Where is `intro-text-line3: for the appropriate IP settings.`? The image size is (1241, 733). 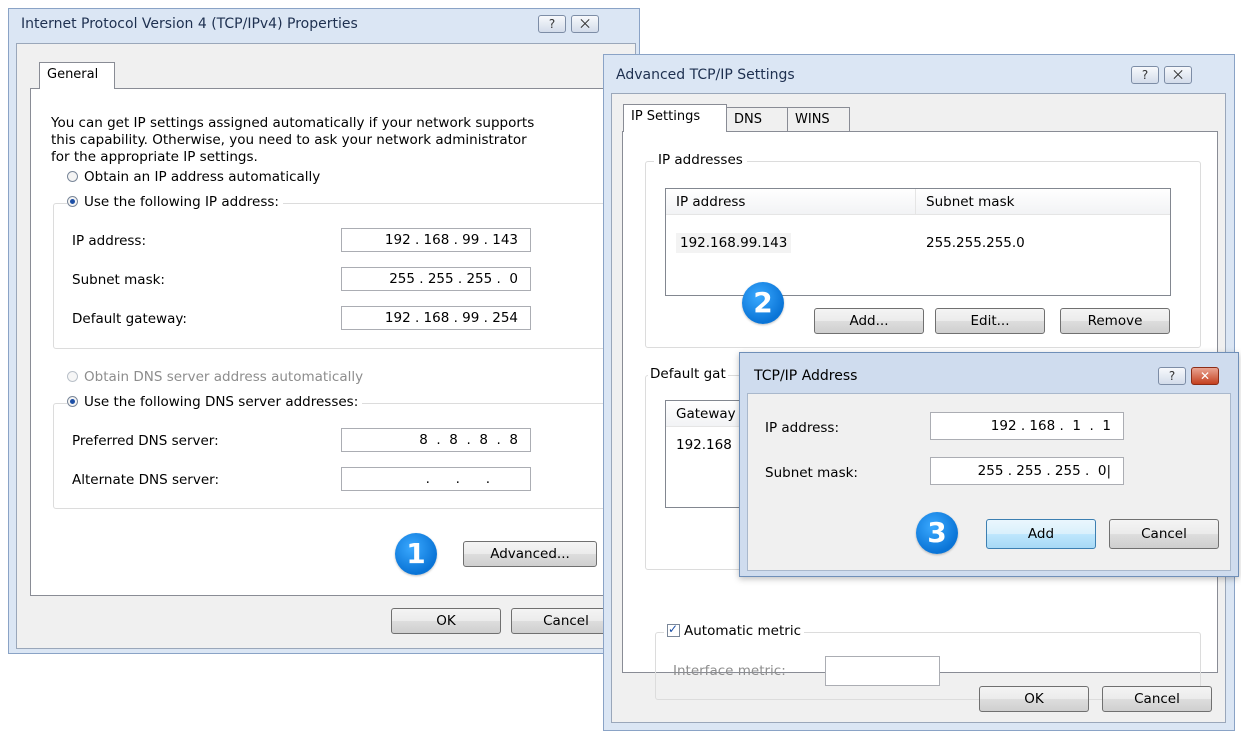 intro-text-line3: for the appropriate IP settings. is located at coordinates (154, 157).